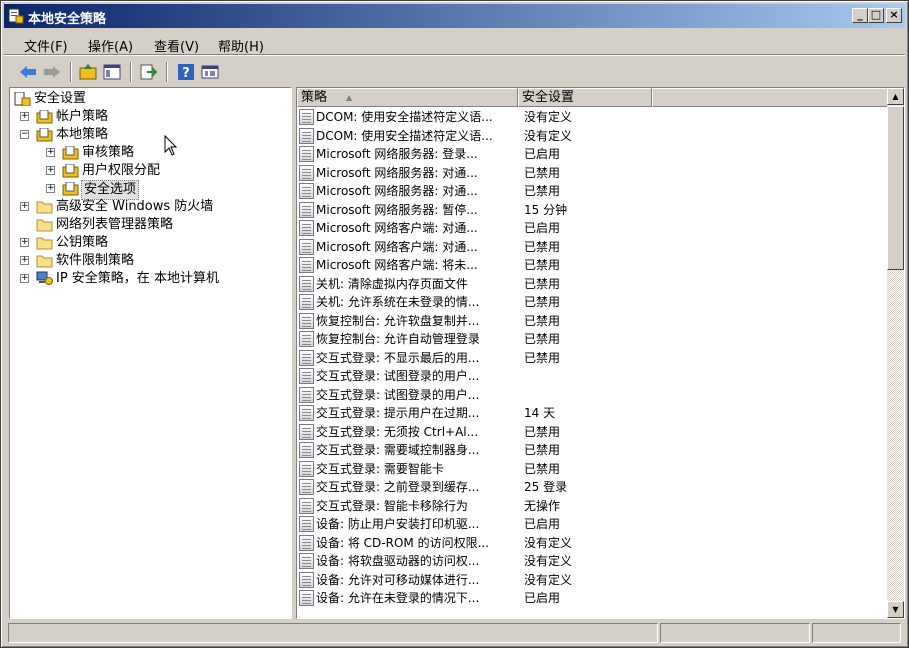  I want to click on tree-item-user-rights: + 用户权限分配, so click(150, 171).